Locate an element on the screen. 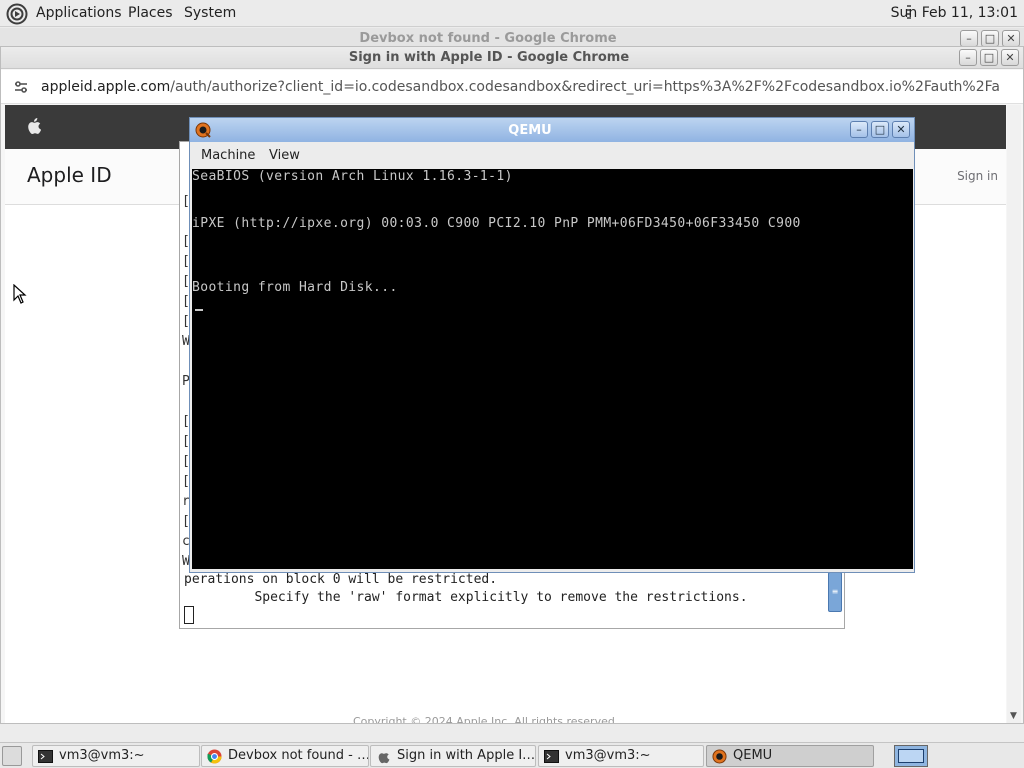 The height and width of the screenshot is (768, 1024). terminal-cursor is located at coordinates (189, 615).